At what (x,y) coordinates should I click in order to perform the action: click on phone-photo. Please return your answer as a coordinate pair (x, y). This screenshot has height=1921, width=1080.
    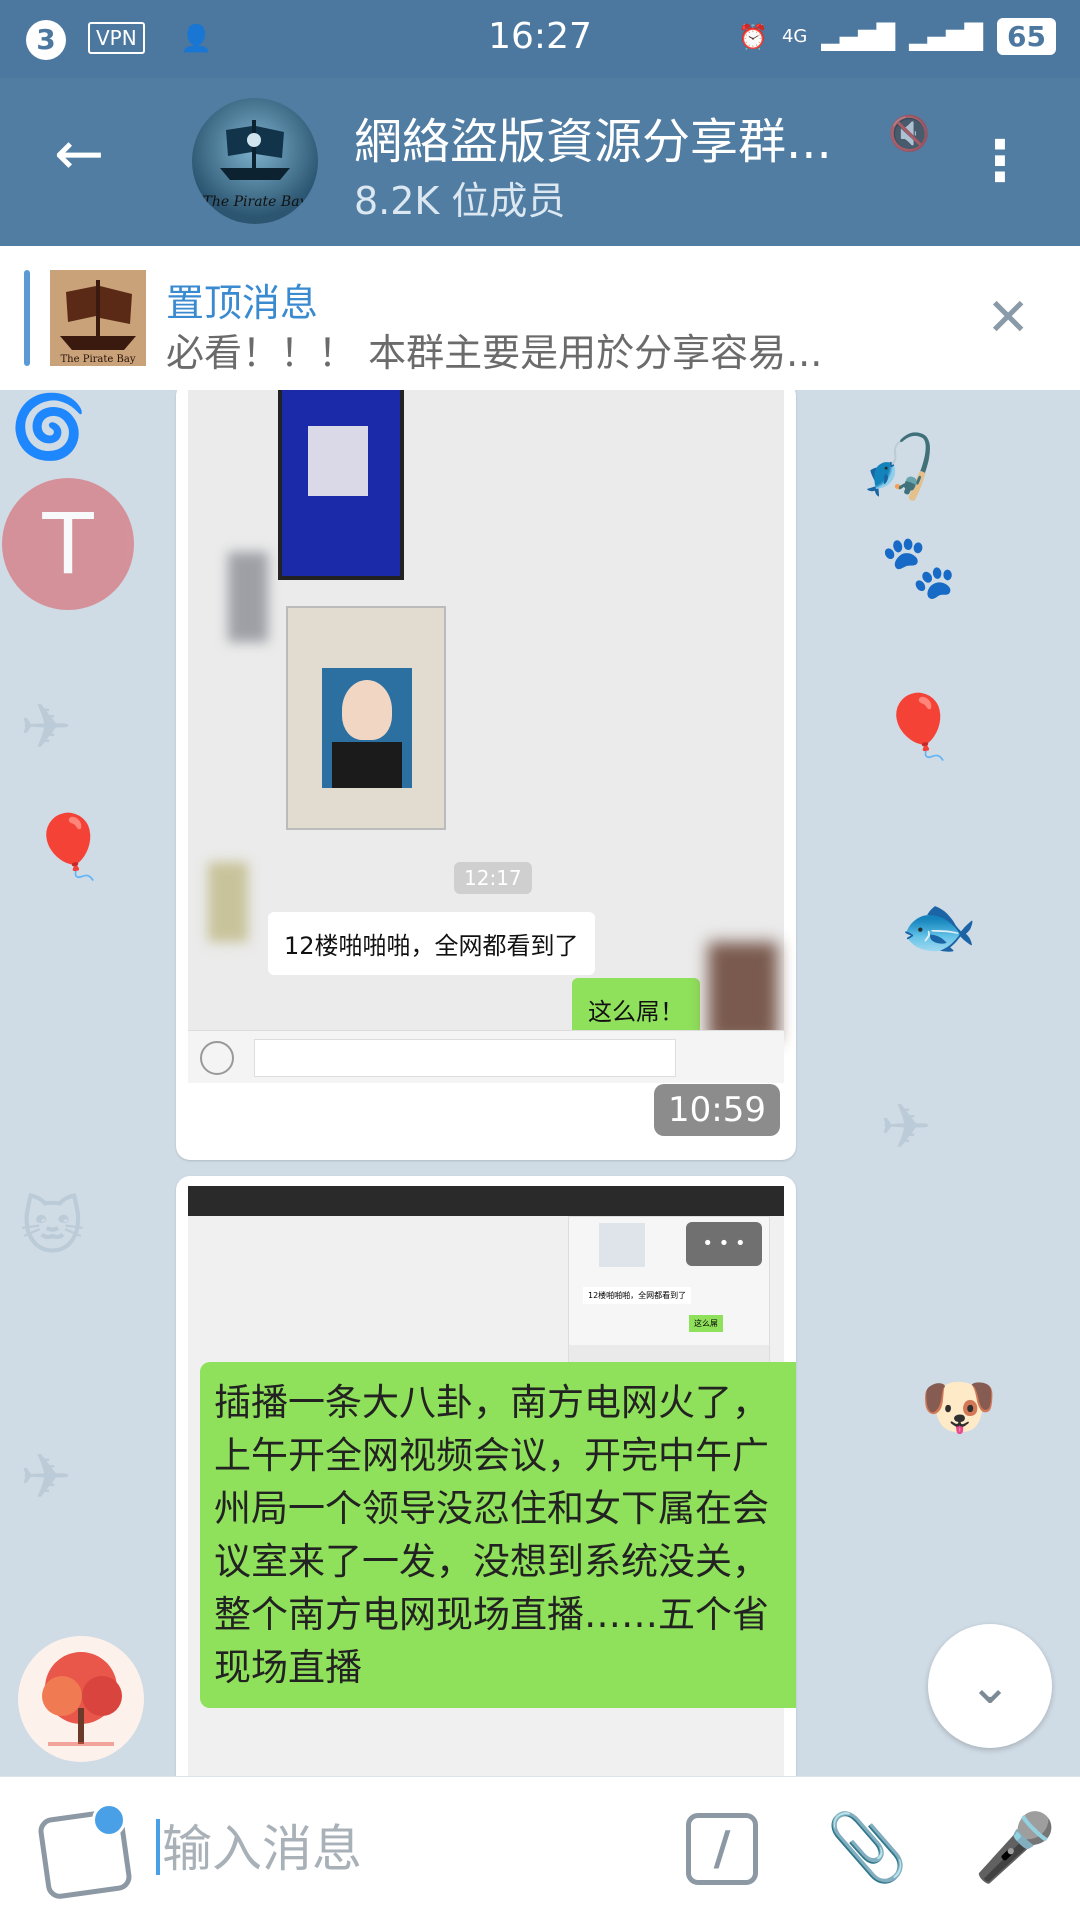
    Looking at the image, I should click on (341, 485).